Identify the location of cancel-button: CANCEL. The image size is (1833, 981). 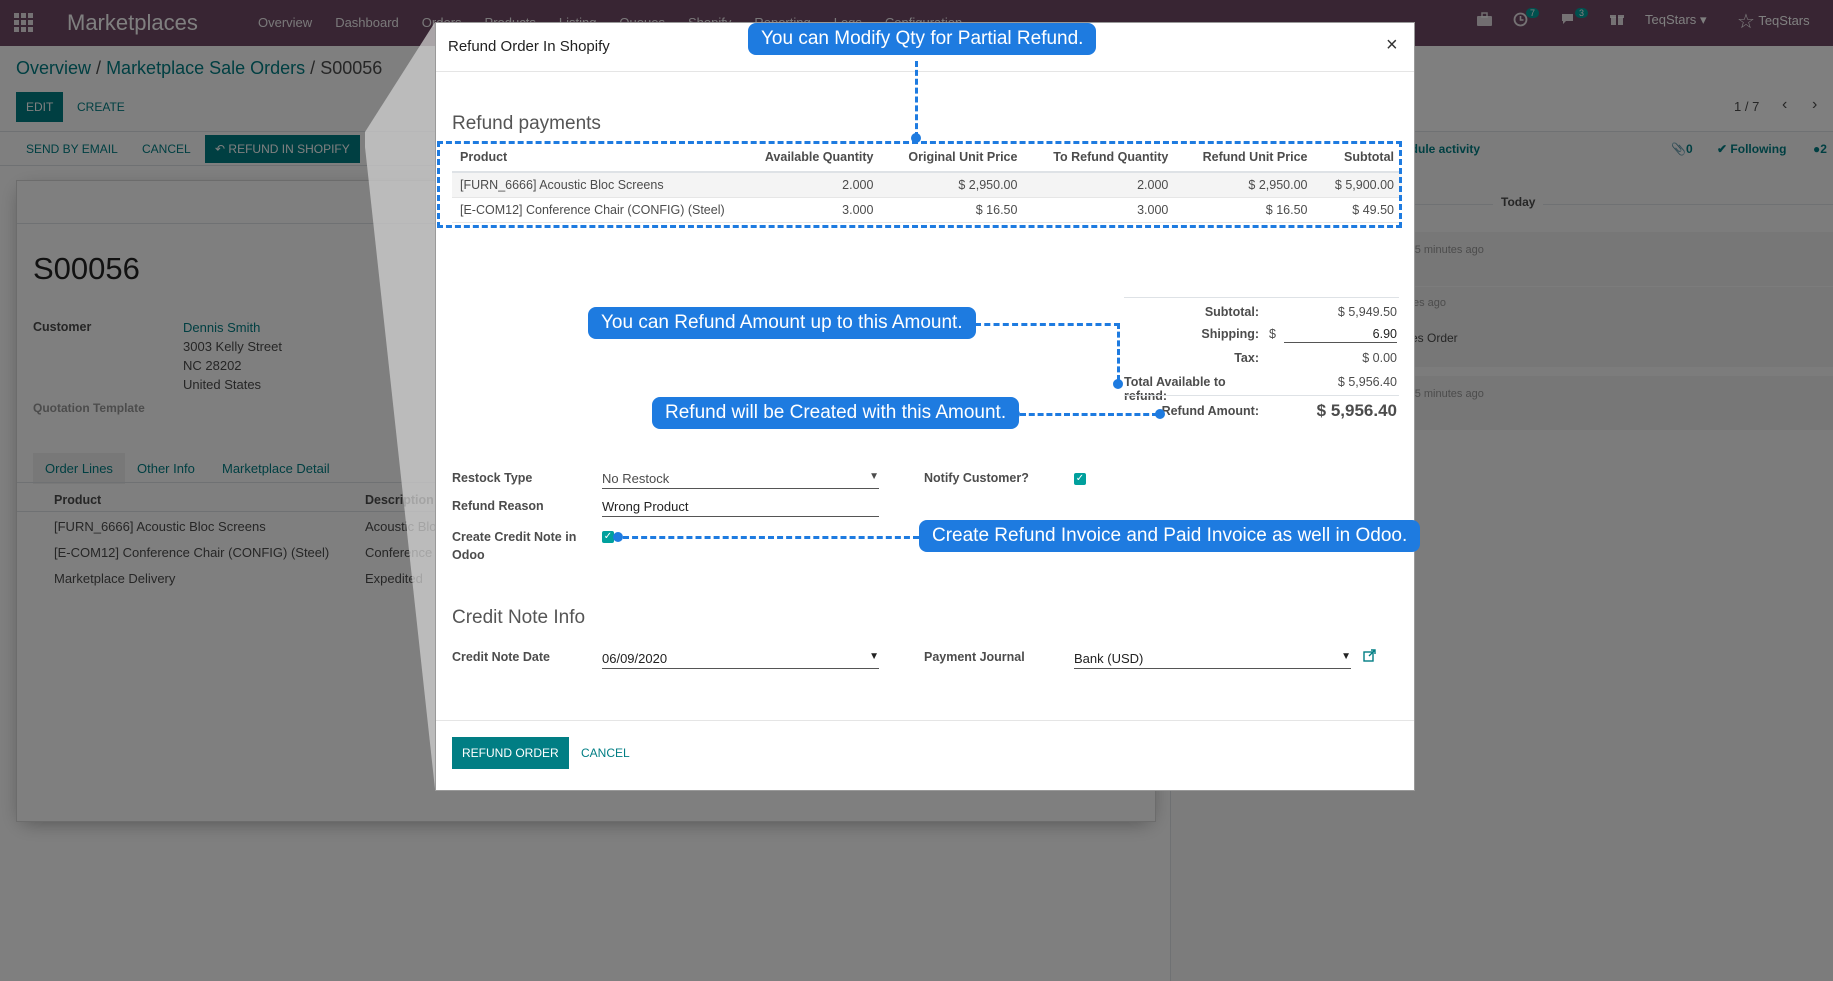
(605, 753).